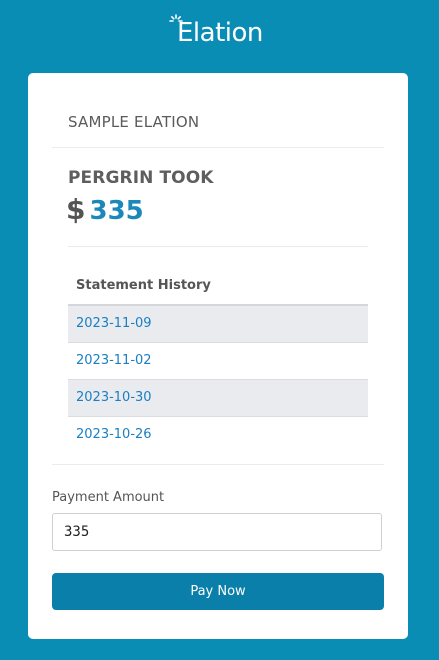 This screenshot has height=660, width=439. What do you see at coordinates (218, 435) in the screenshot?
I see `statement-row-link: 2023-10-26` at bounding box center [218, 435].